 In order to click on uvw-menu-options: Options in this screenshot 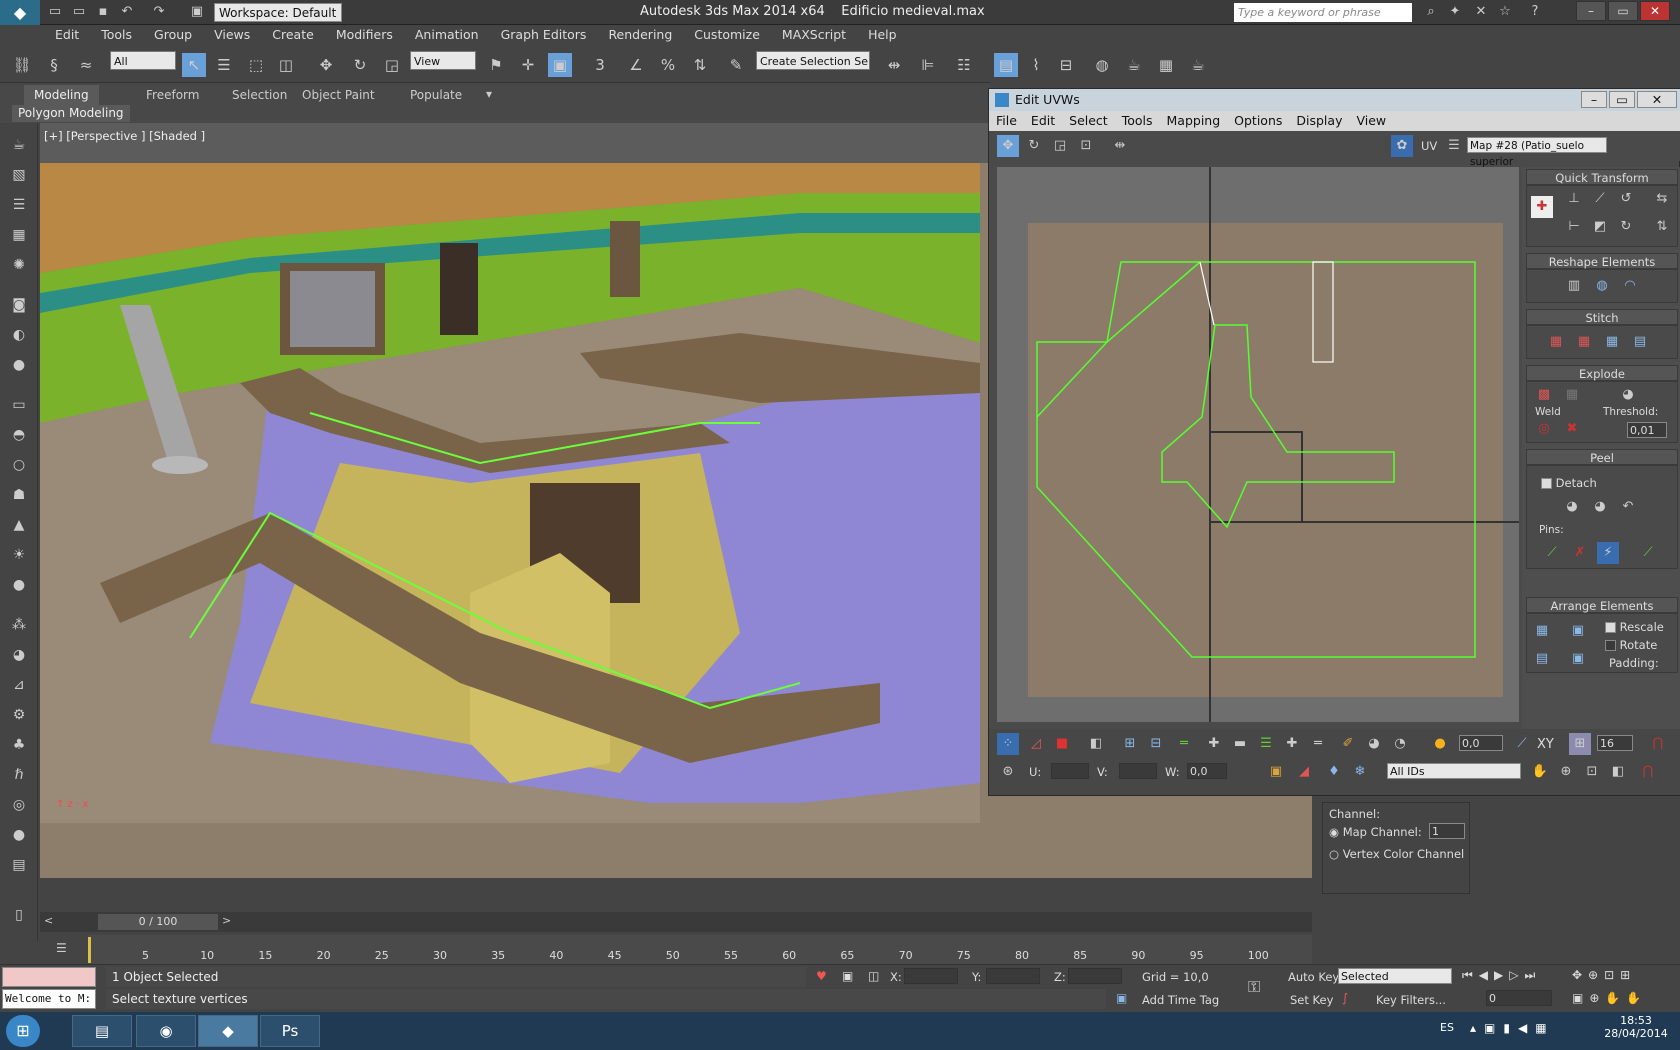, I will do `click(1258, 121)`.